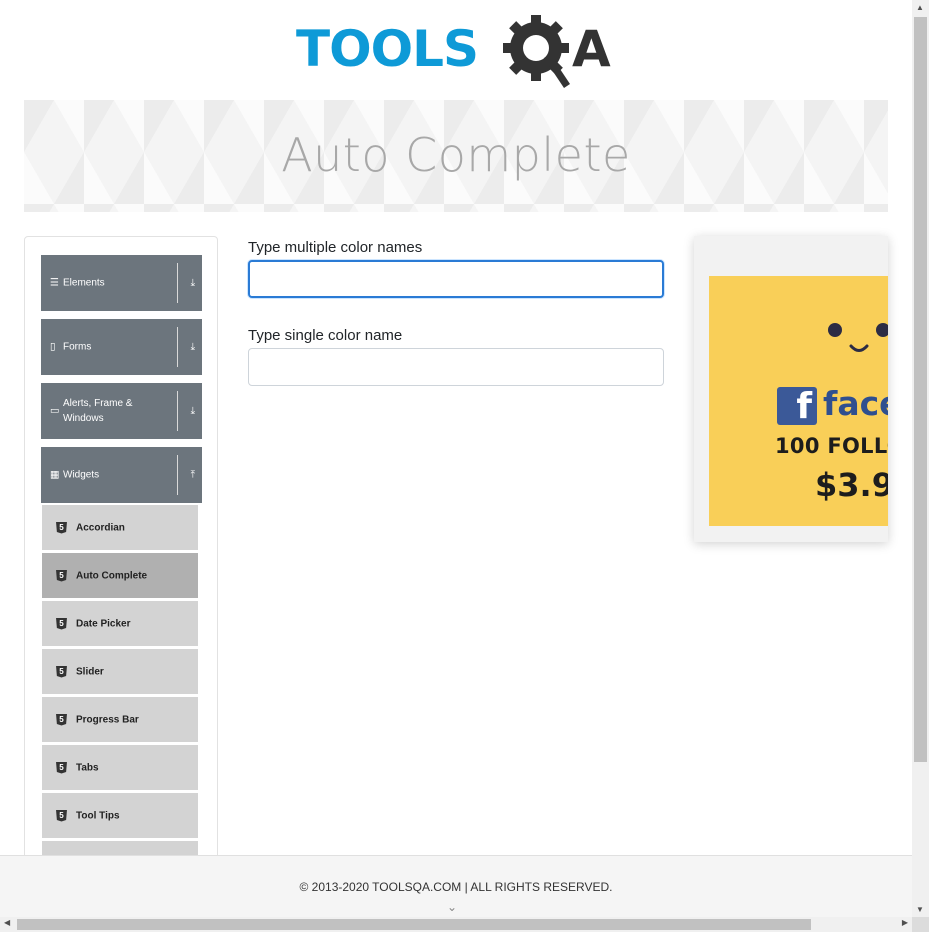  I want to click on sidebar-item-label: Date Picker, so click(103, 623).